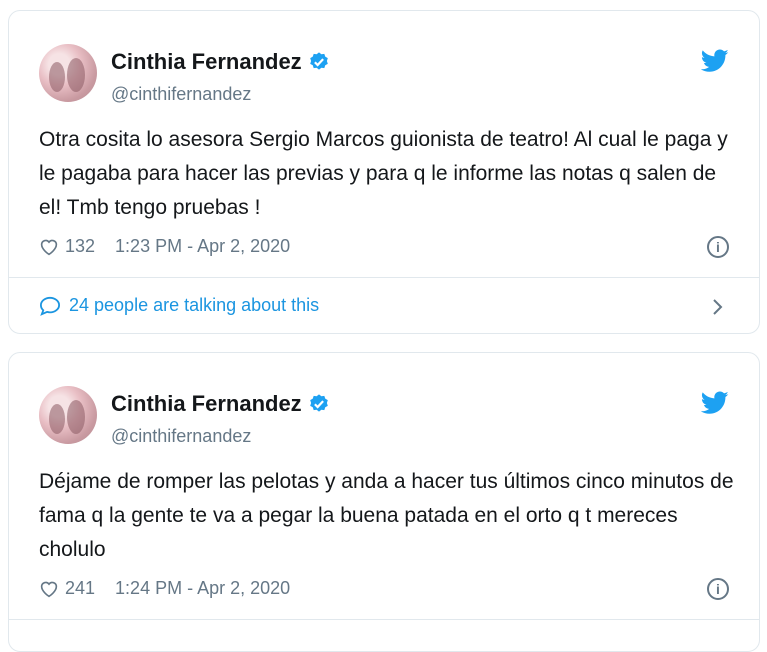 This screenshot has height=652, width=767. I want to click on tweet-meta: 241 1:24 PM - Apr 2, 2020, so click(164, 588).